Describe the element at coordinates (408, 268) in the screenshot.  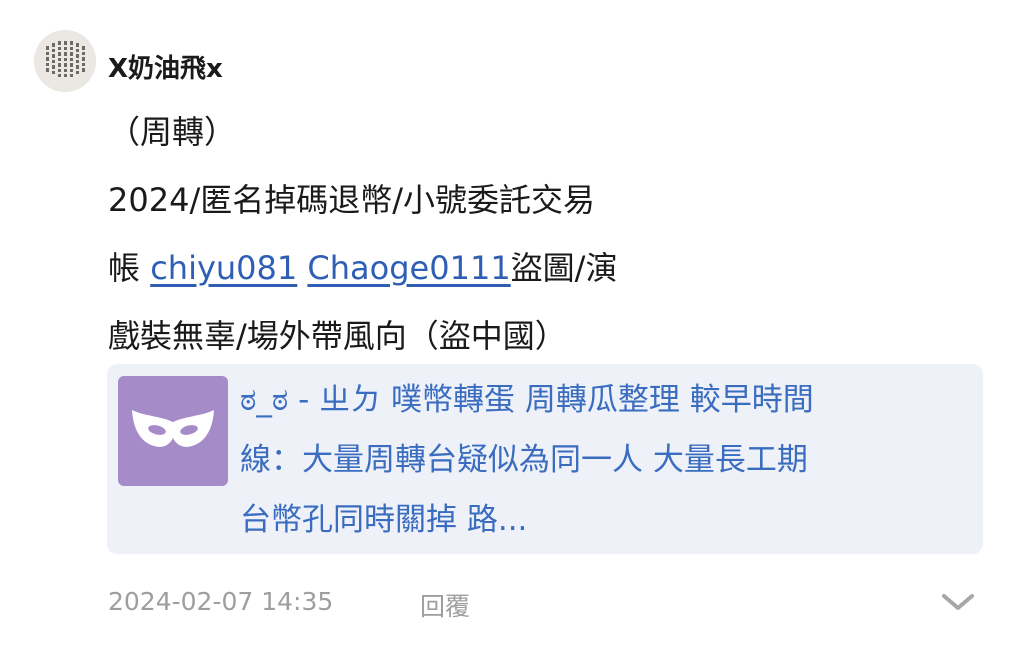
I see `mention-link-chaoge0111: Chaoge0111` at that location.